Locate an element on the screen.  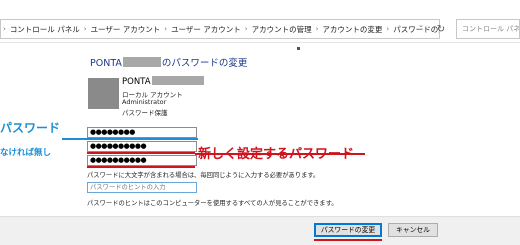
user-name: PONTA is located at coordinates (163, 81).